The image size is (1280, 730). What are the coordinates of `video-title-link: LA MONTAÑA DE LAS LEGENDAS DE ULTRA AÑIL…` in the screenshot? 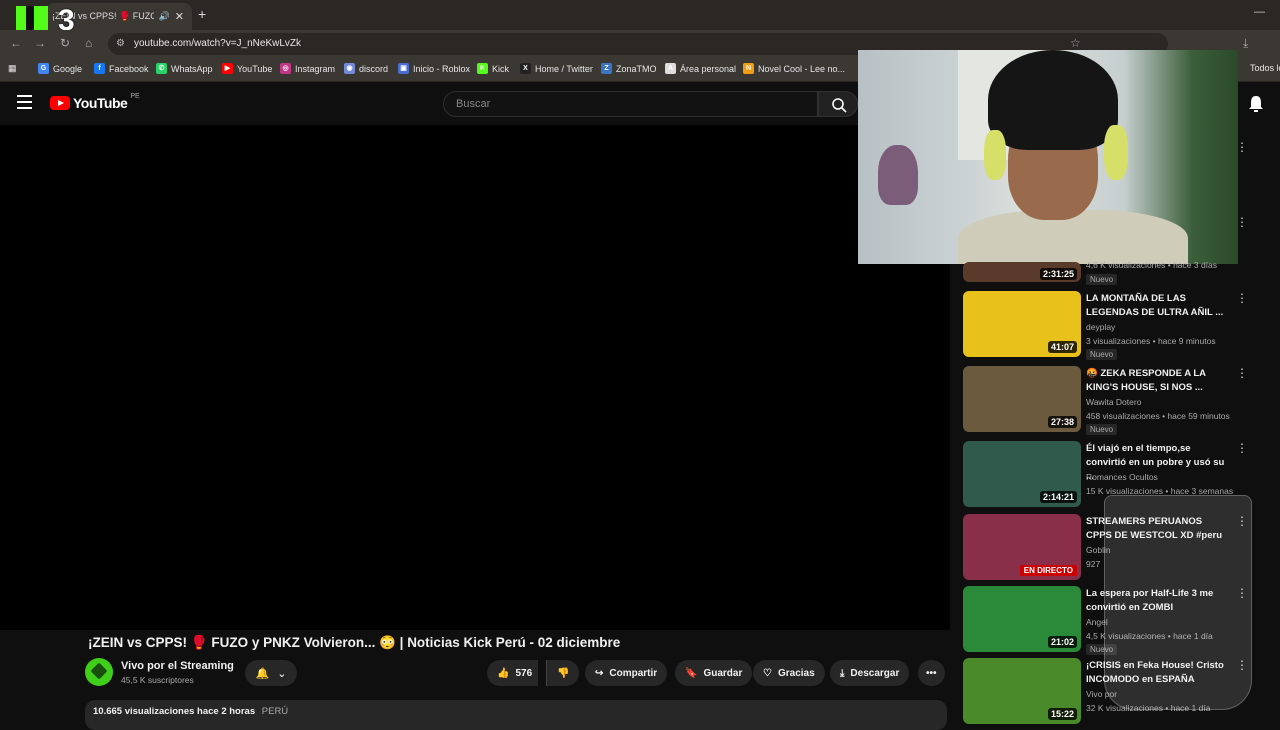 It's located at (1156, 306).